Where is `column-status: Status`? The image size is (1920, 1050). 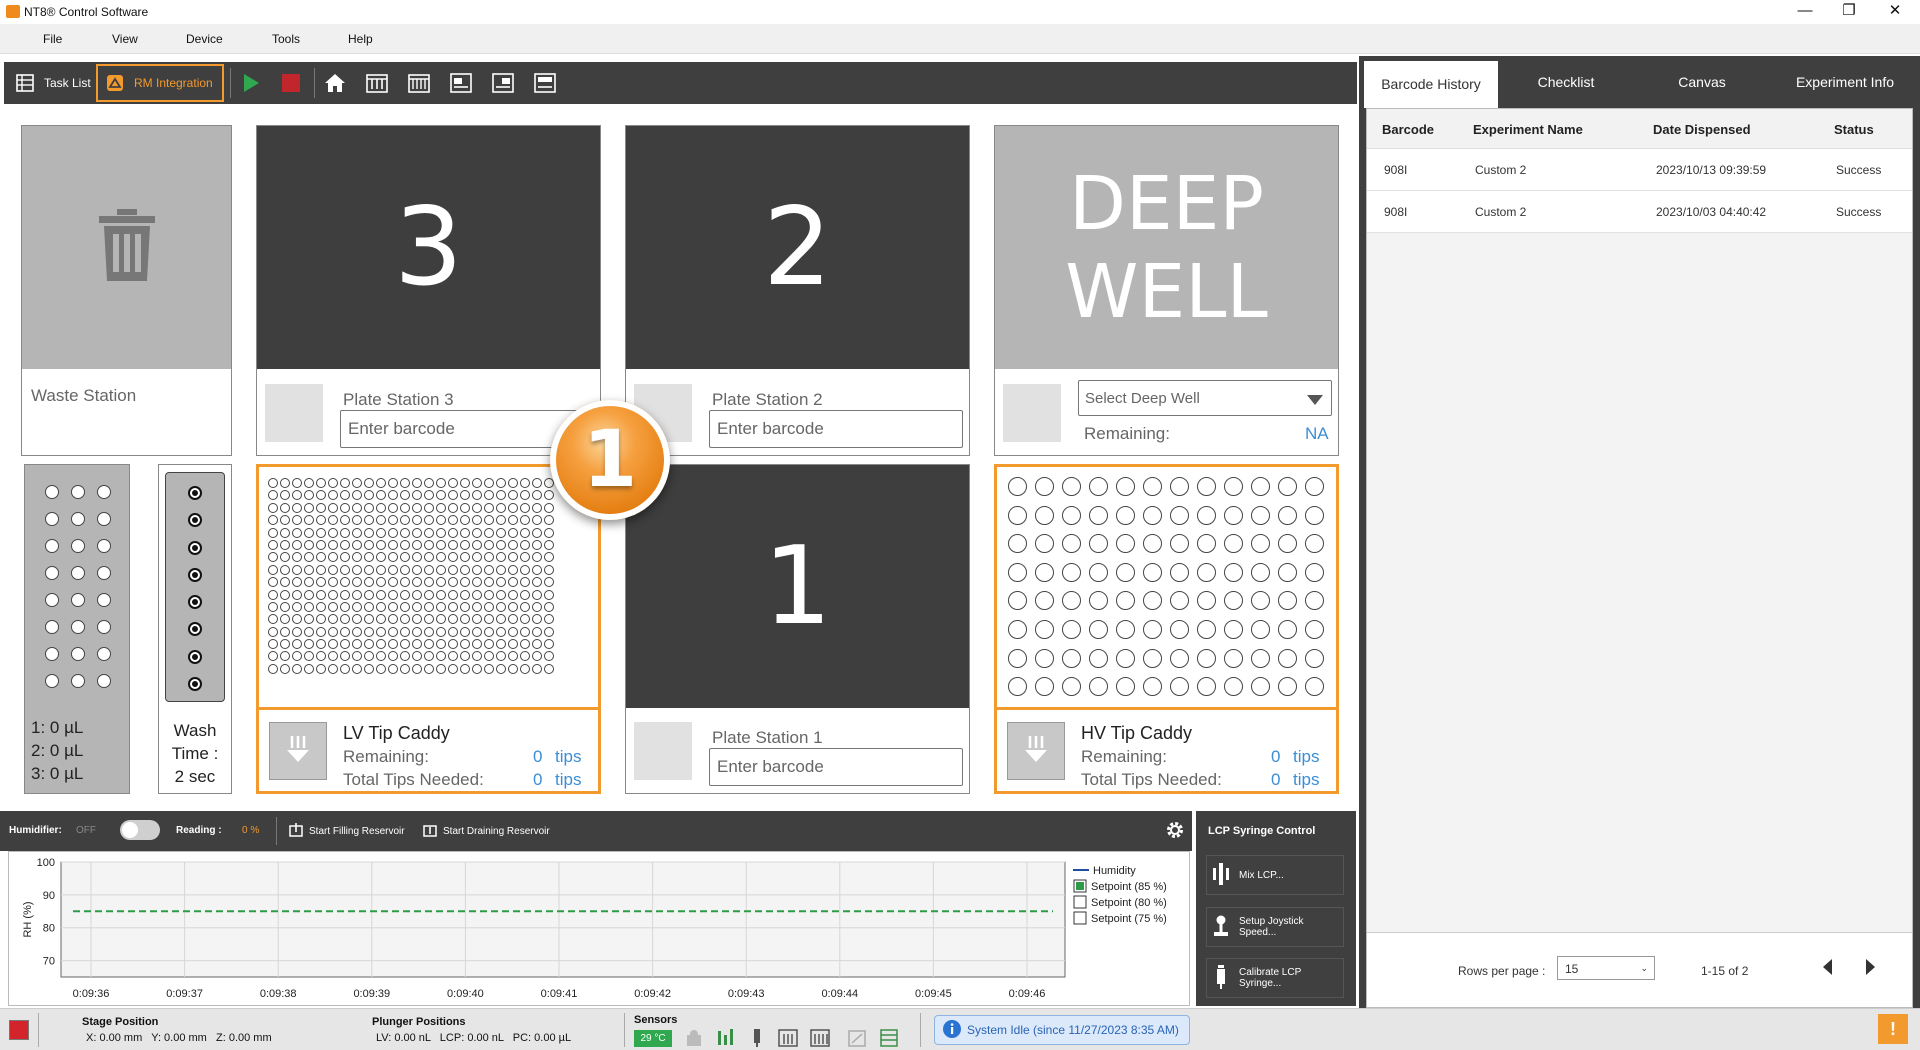 column-status: Status is located at coordinates (1854, 129).